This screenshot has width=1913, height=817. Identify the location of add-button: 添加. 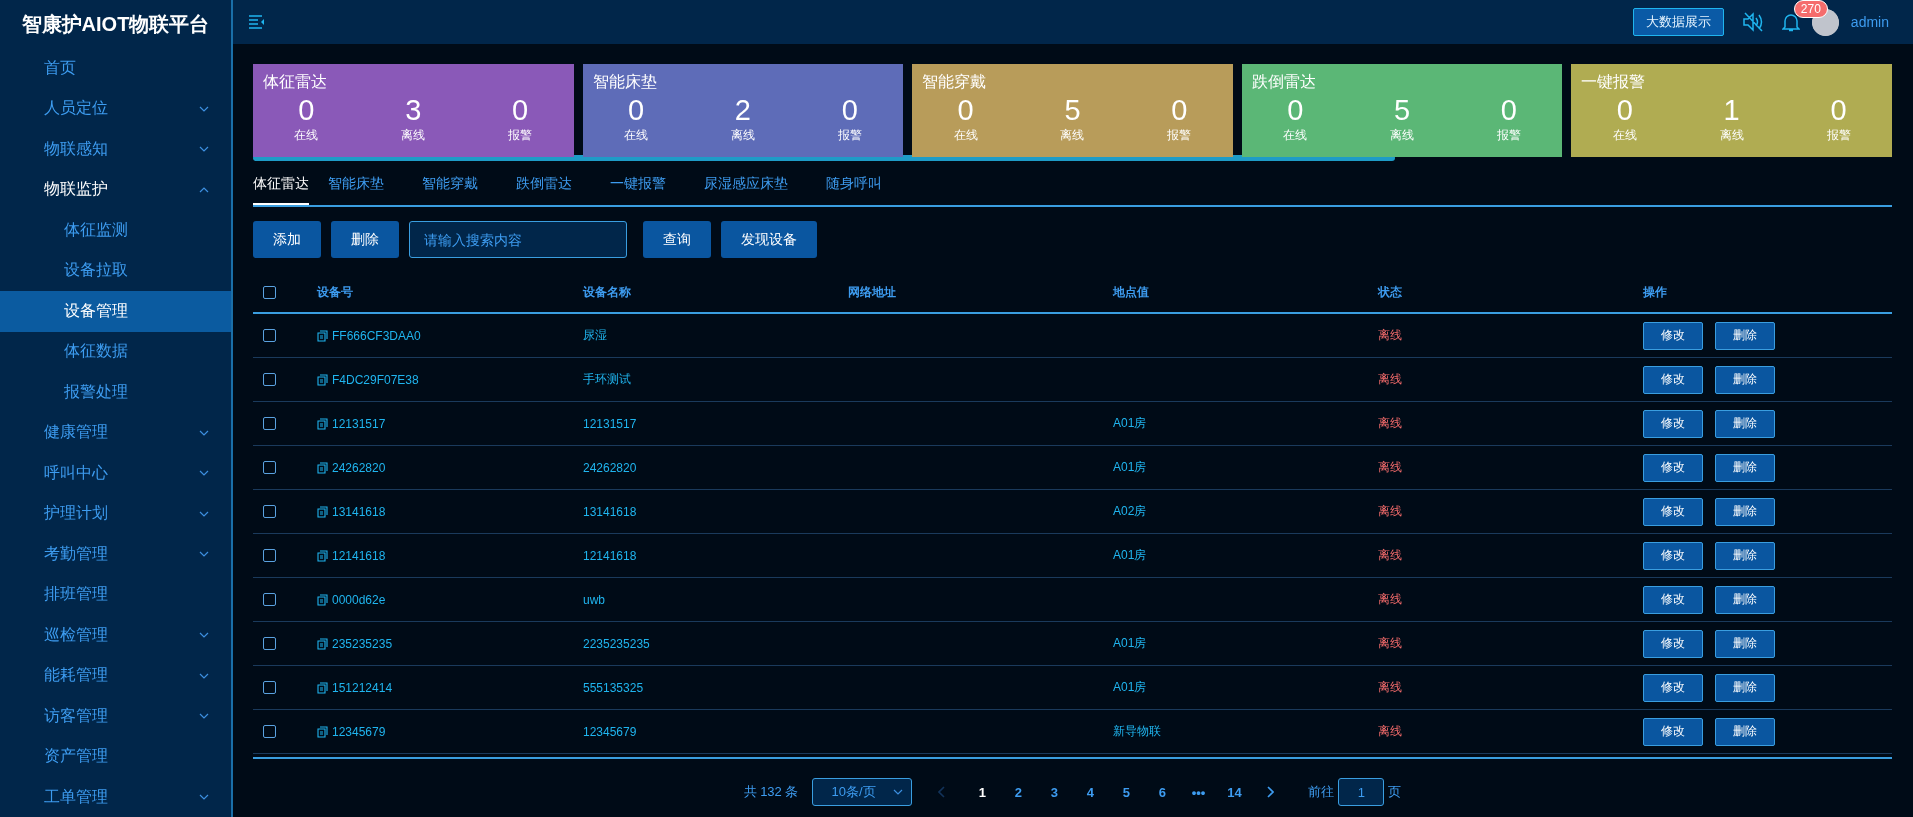
(287, 239).